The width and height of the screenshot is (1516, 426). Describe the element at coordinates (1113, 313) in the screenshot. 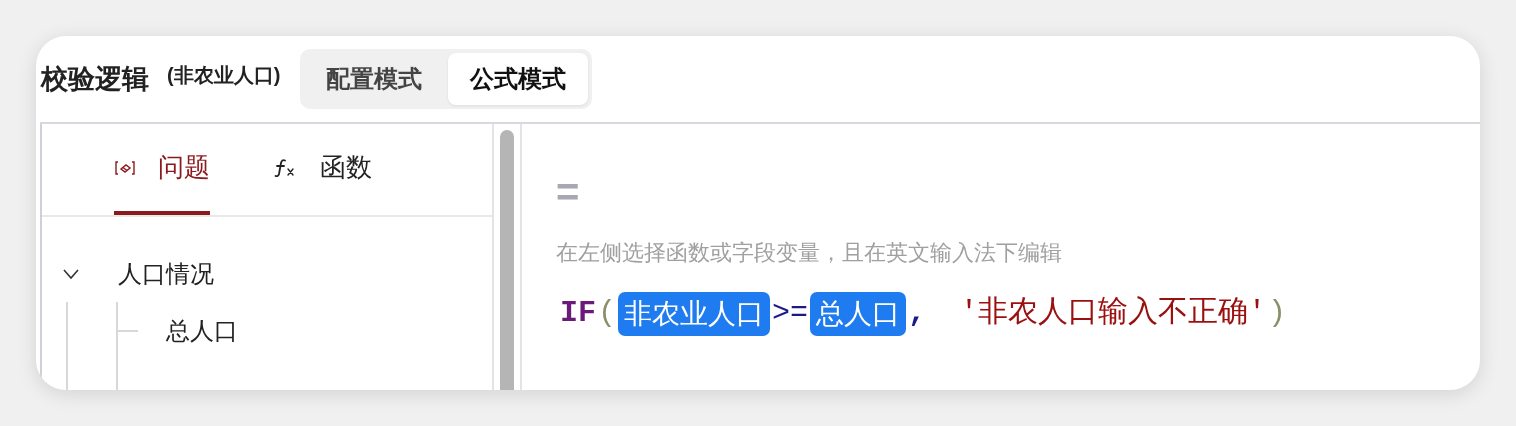

I see `string-literal: '非农人口输入不正确'` at that location.